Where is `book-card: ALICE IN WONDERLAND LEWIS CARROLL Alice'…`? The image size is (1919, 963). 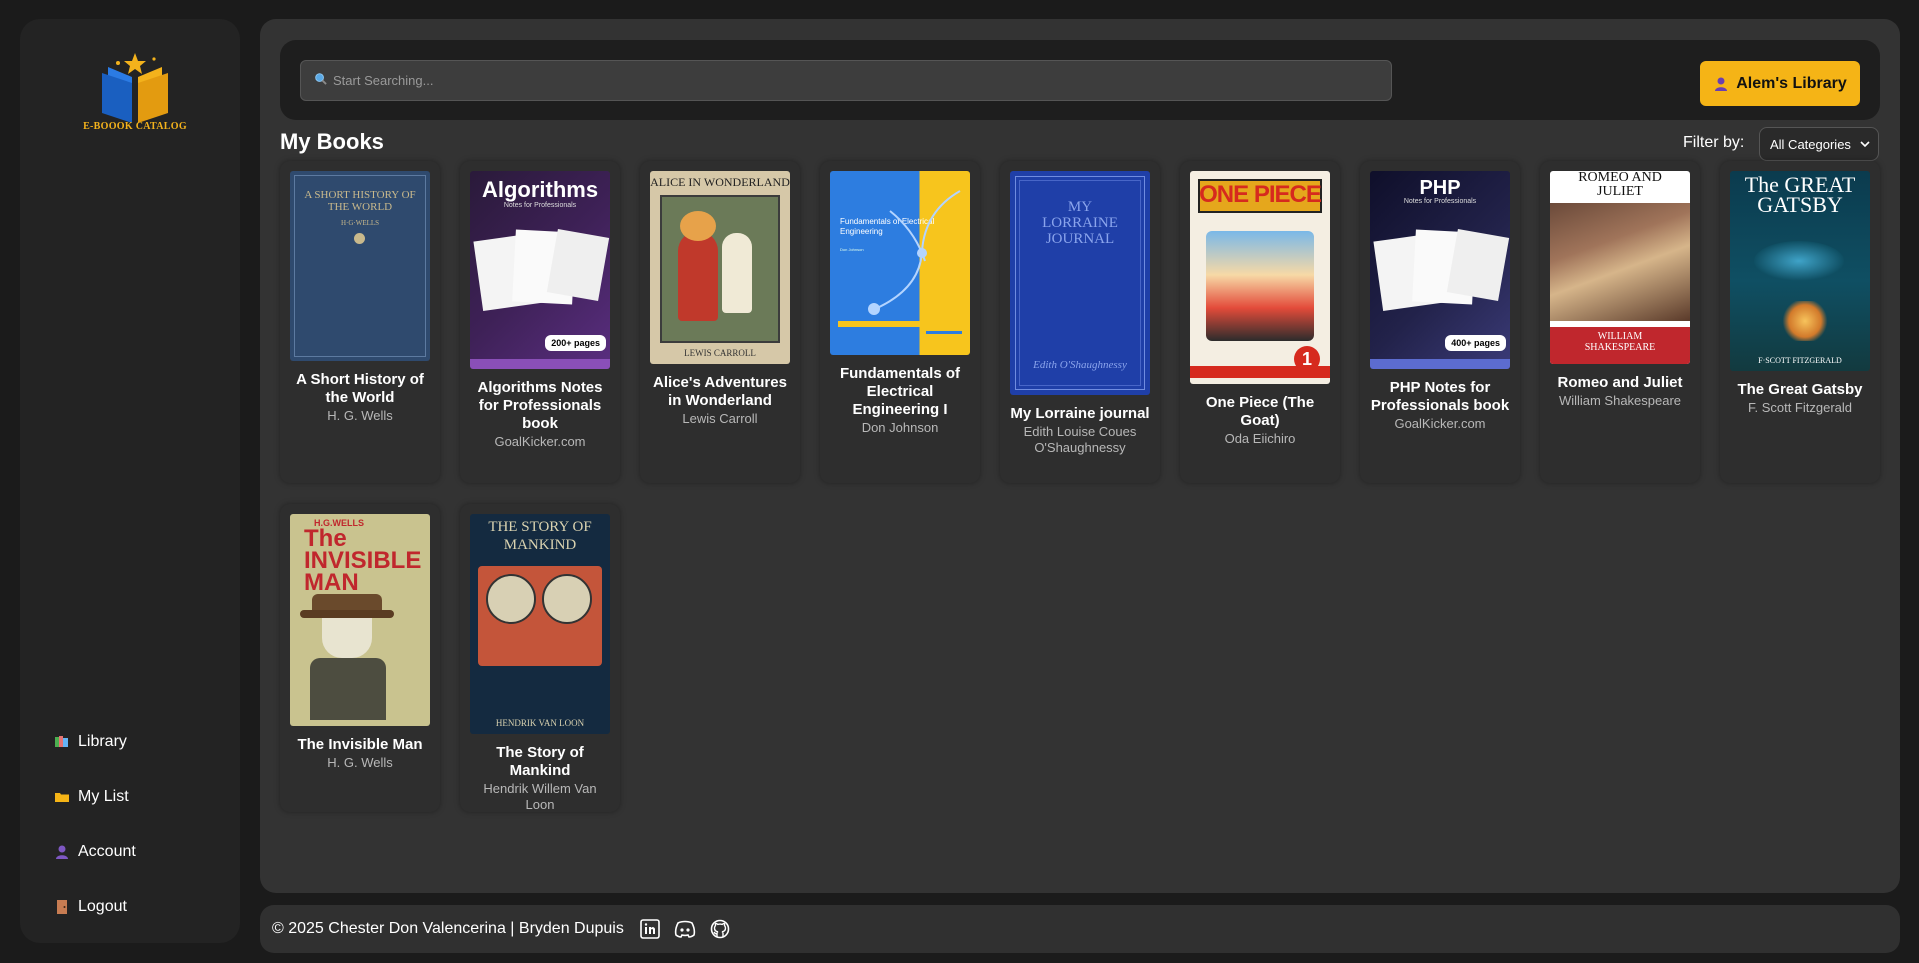 book-card: ALICE IN WONDERLAND LEWIS CARROLL Alice'… is located at coordinates (720, 322).